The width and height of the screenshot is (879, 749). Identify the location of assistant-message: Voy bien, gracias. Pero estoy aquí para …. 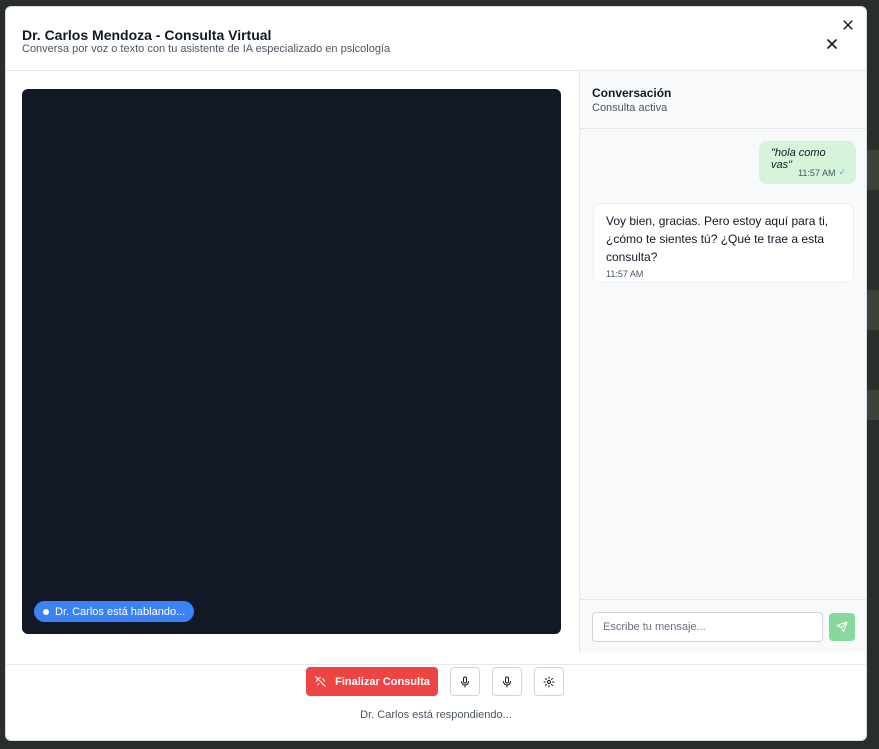
(723, 243).